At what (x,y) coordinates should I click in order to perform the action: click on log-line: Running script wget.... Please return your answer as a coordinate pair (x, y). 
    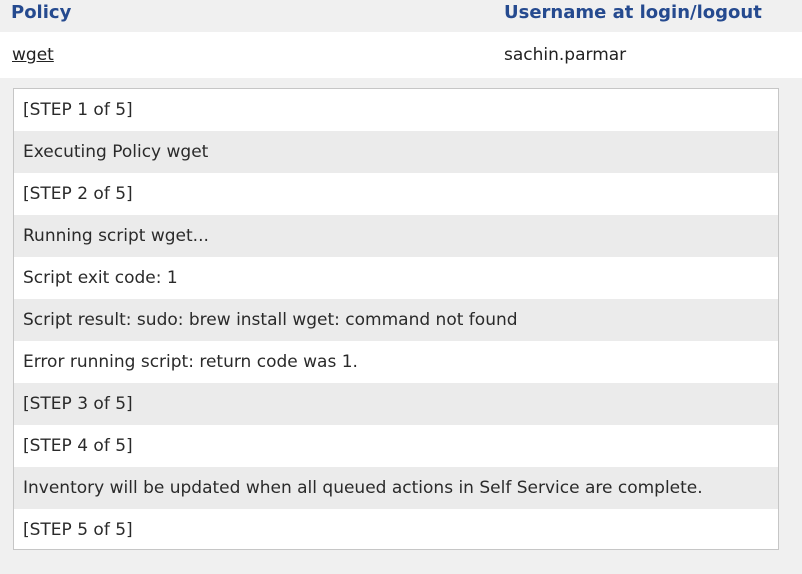
    Looking at the image, I should click on (396, 236).